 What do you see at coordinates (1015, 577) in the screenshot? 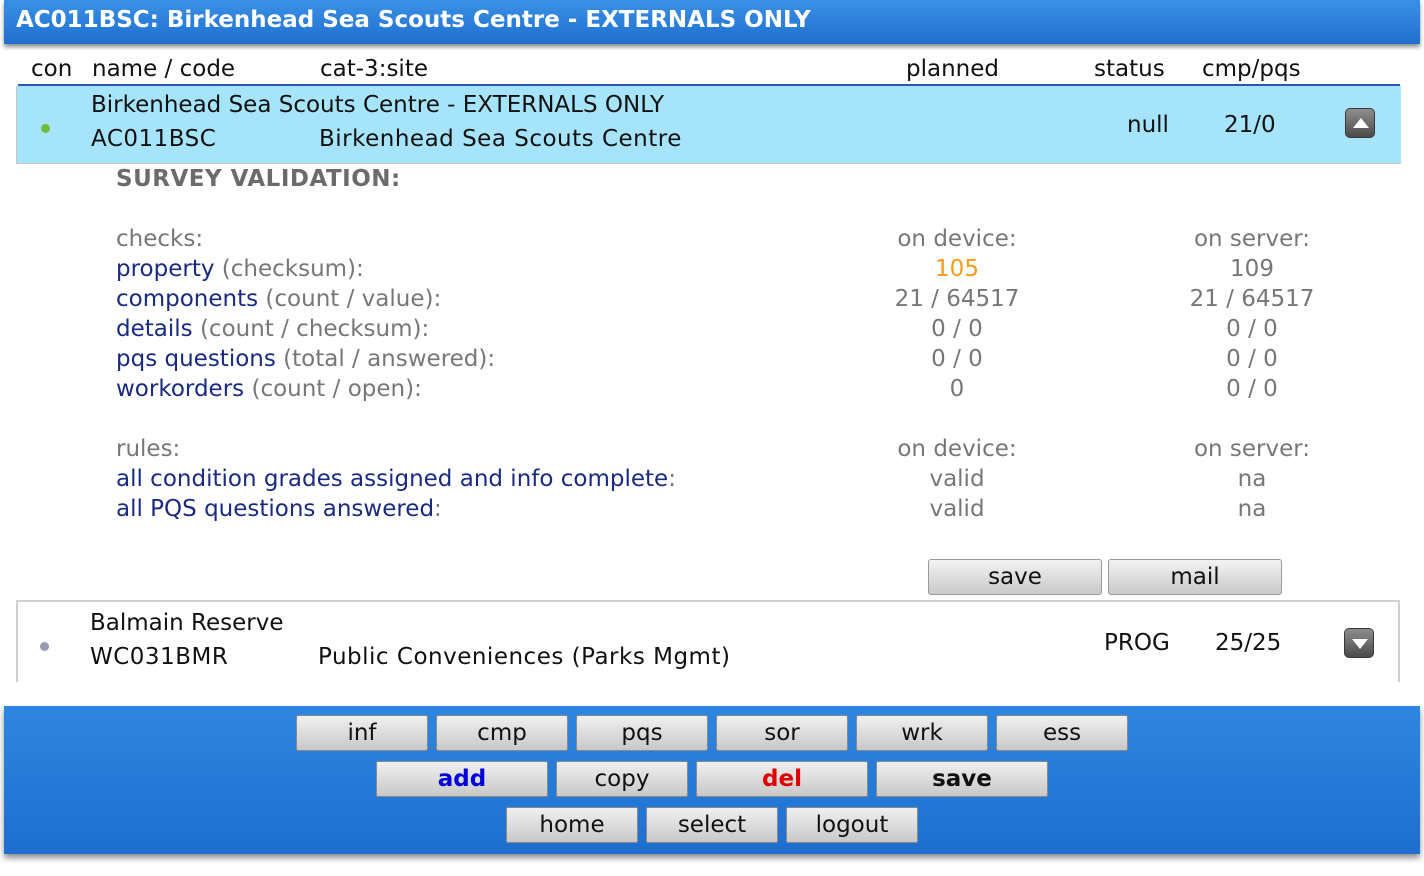
I see `validation-save-button: save` at bounding box center [1015, 577].